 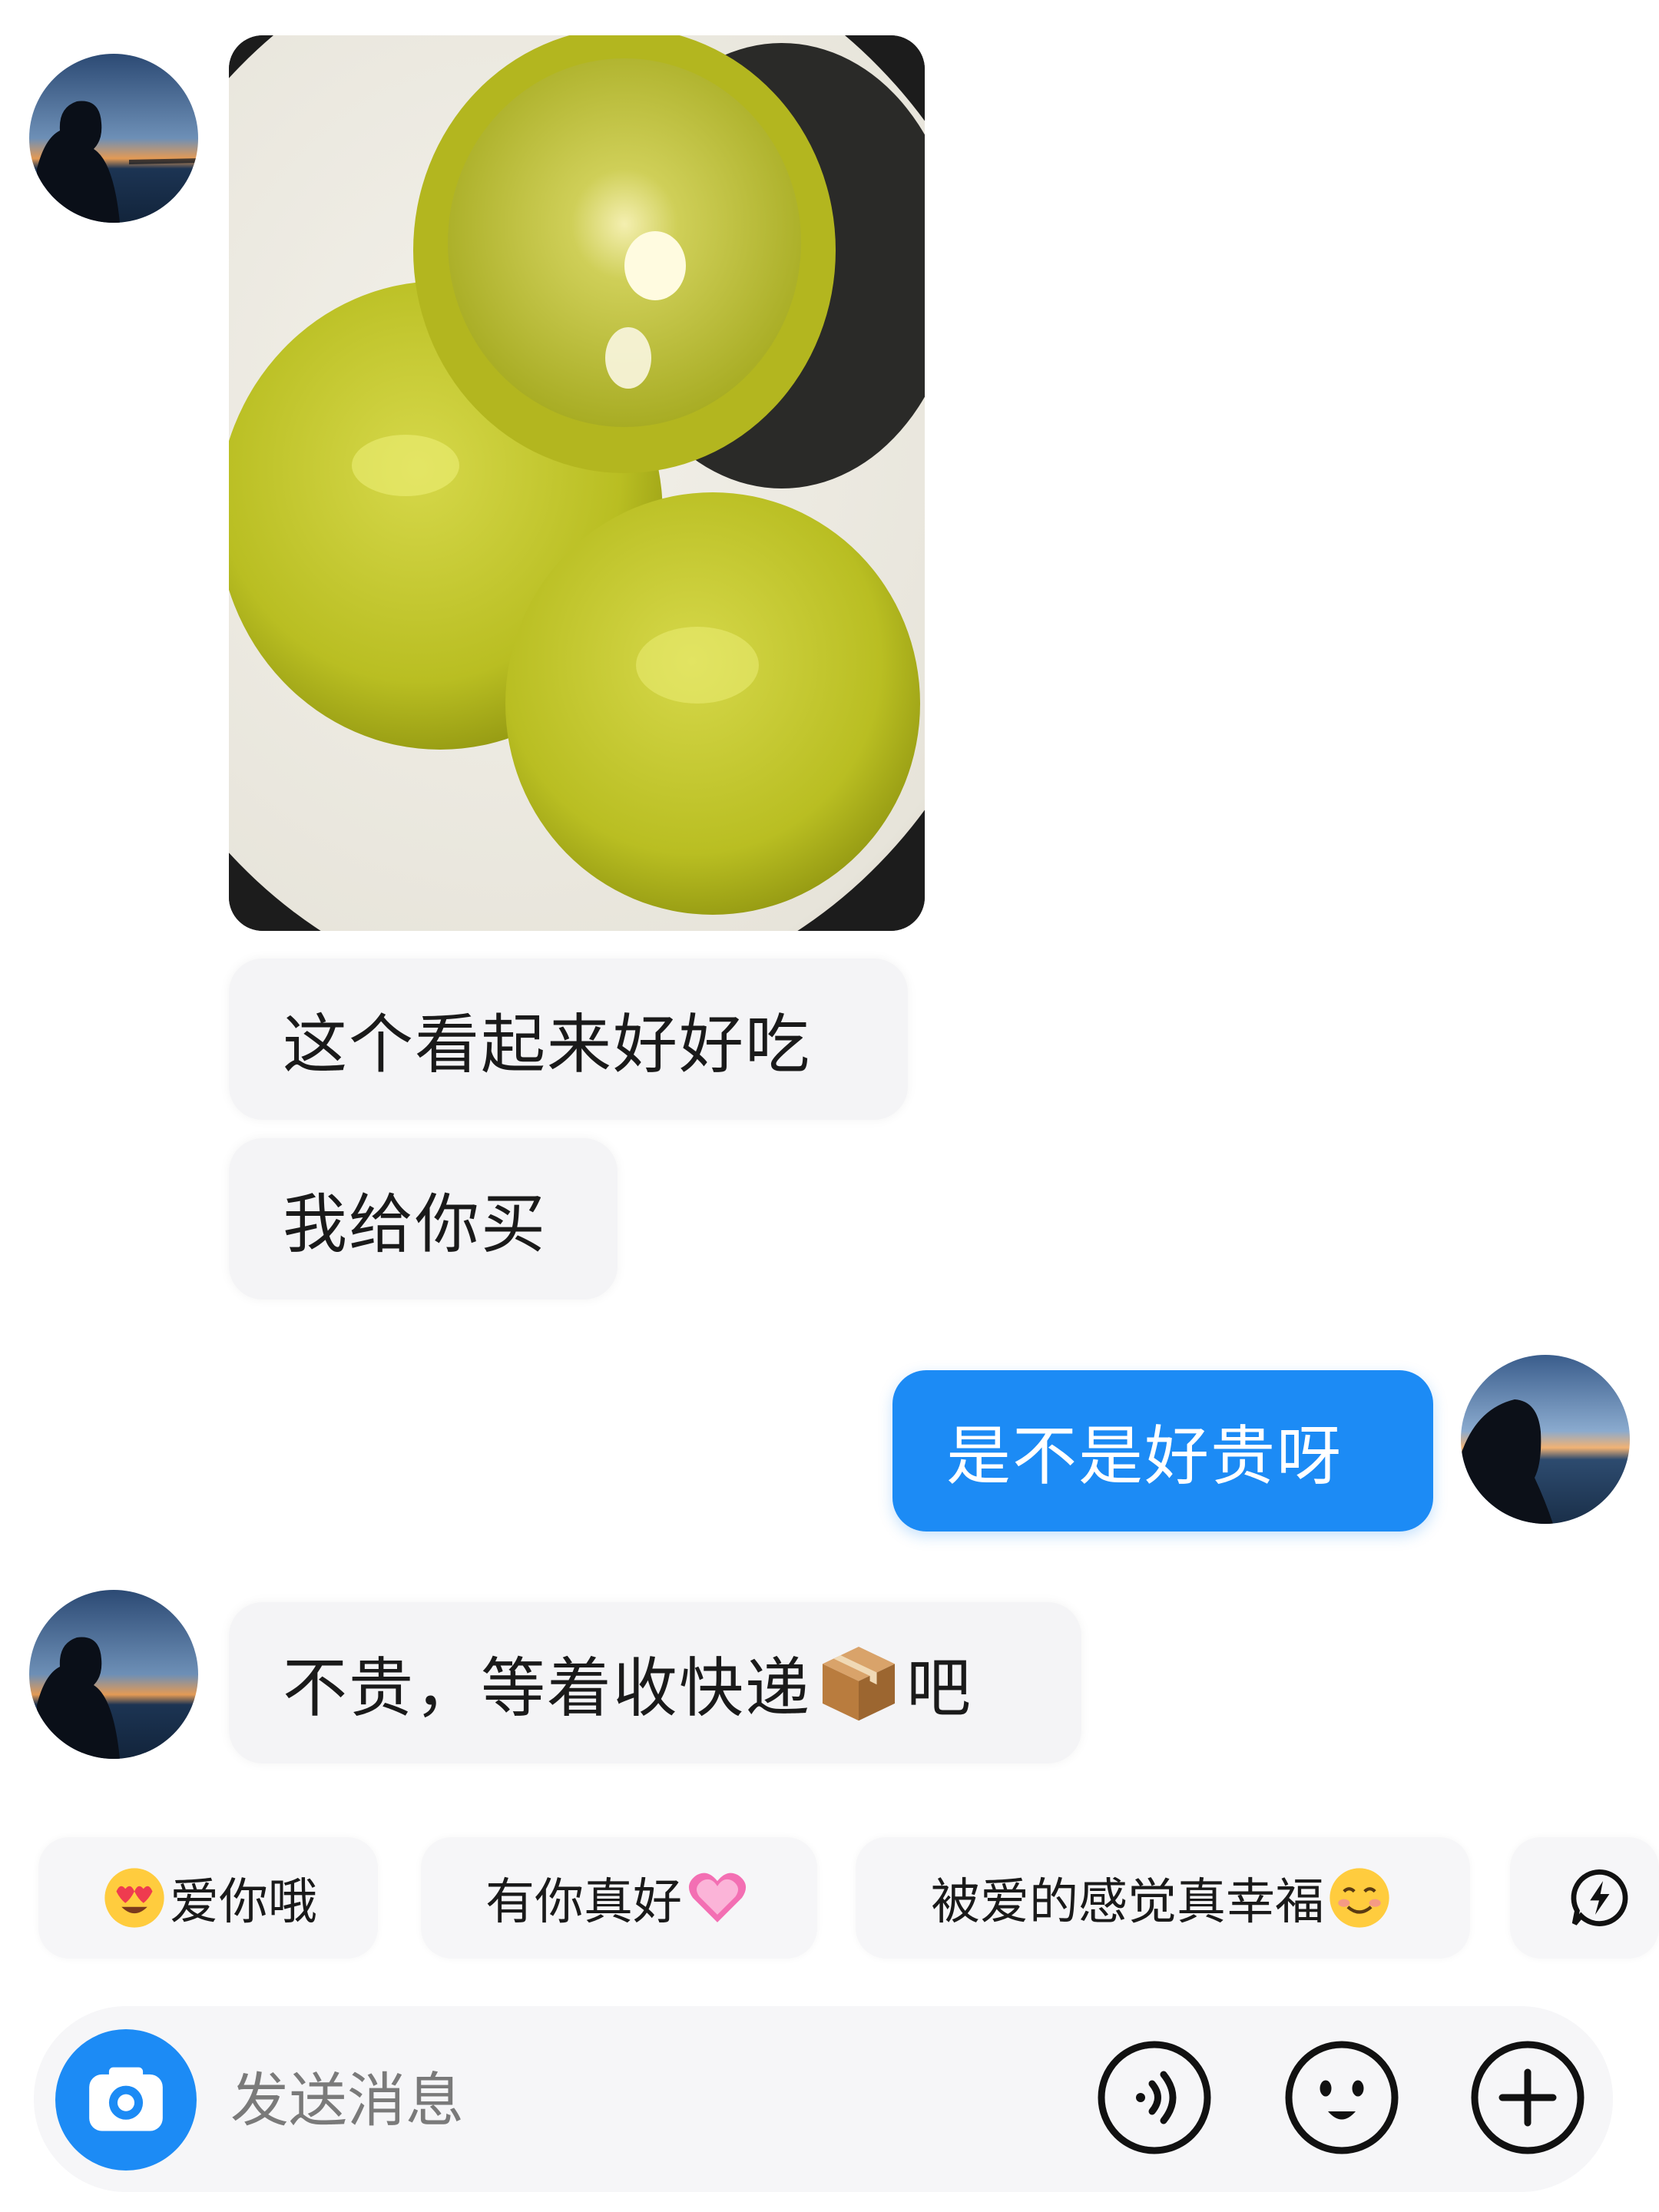 I want to click on emoji-icon, so click(x=1342, y=2098).